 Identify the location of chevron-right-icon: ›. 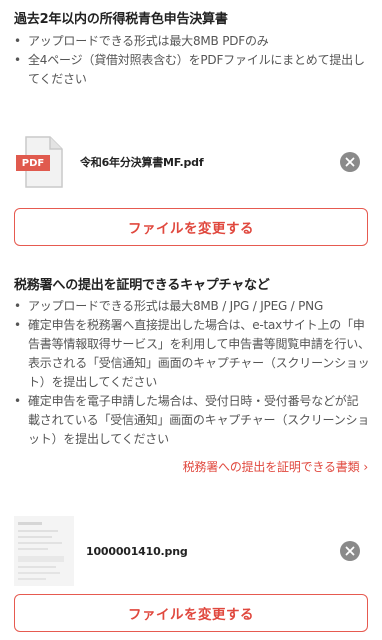
(365, 466).